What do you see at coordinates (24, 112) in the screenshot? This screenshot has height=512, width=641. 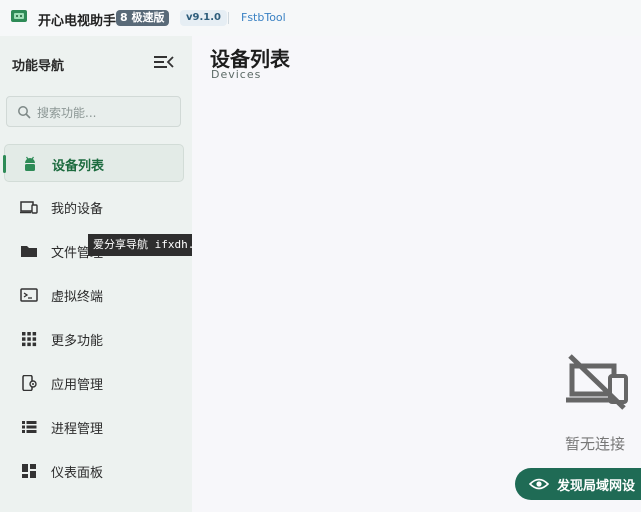 I see `search-icon` at bounding box center [24, 112].